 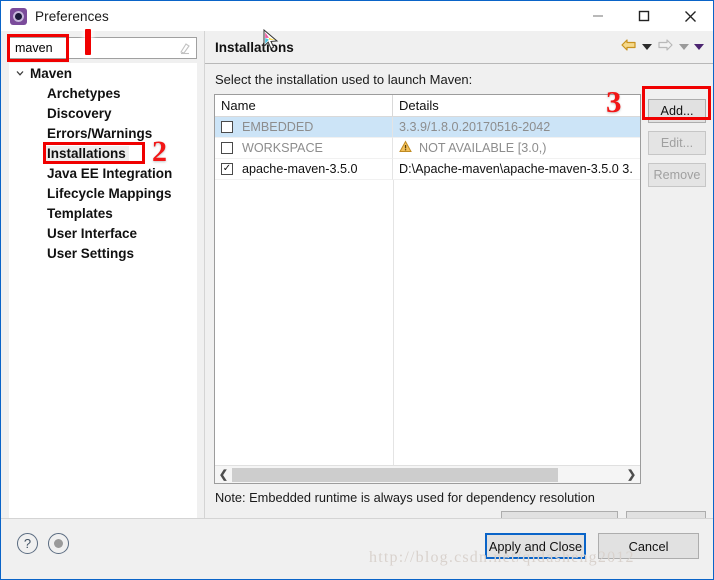 What do you see at coordinates (516, 106) in the screenshot?
I see `column-header-details: Details` at bounding box center [516, 106].